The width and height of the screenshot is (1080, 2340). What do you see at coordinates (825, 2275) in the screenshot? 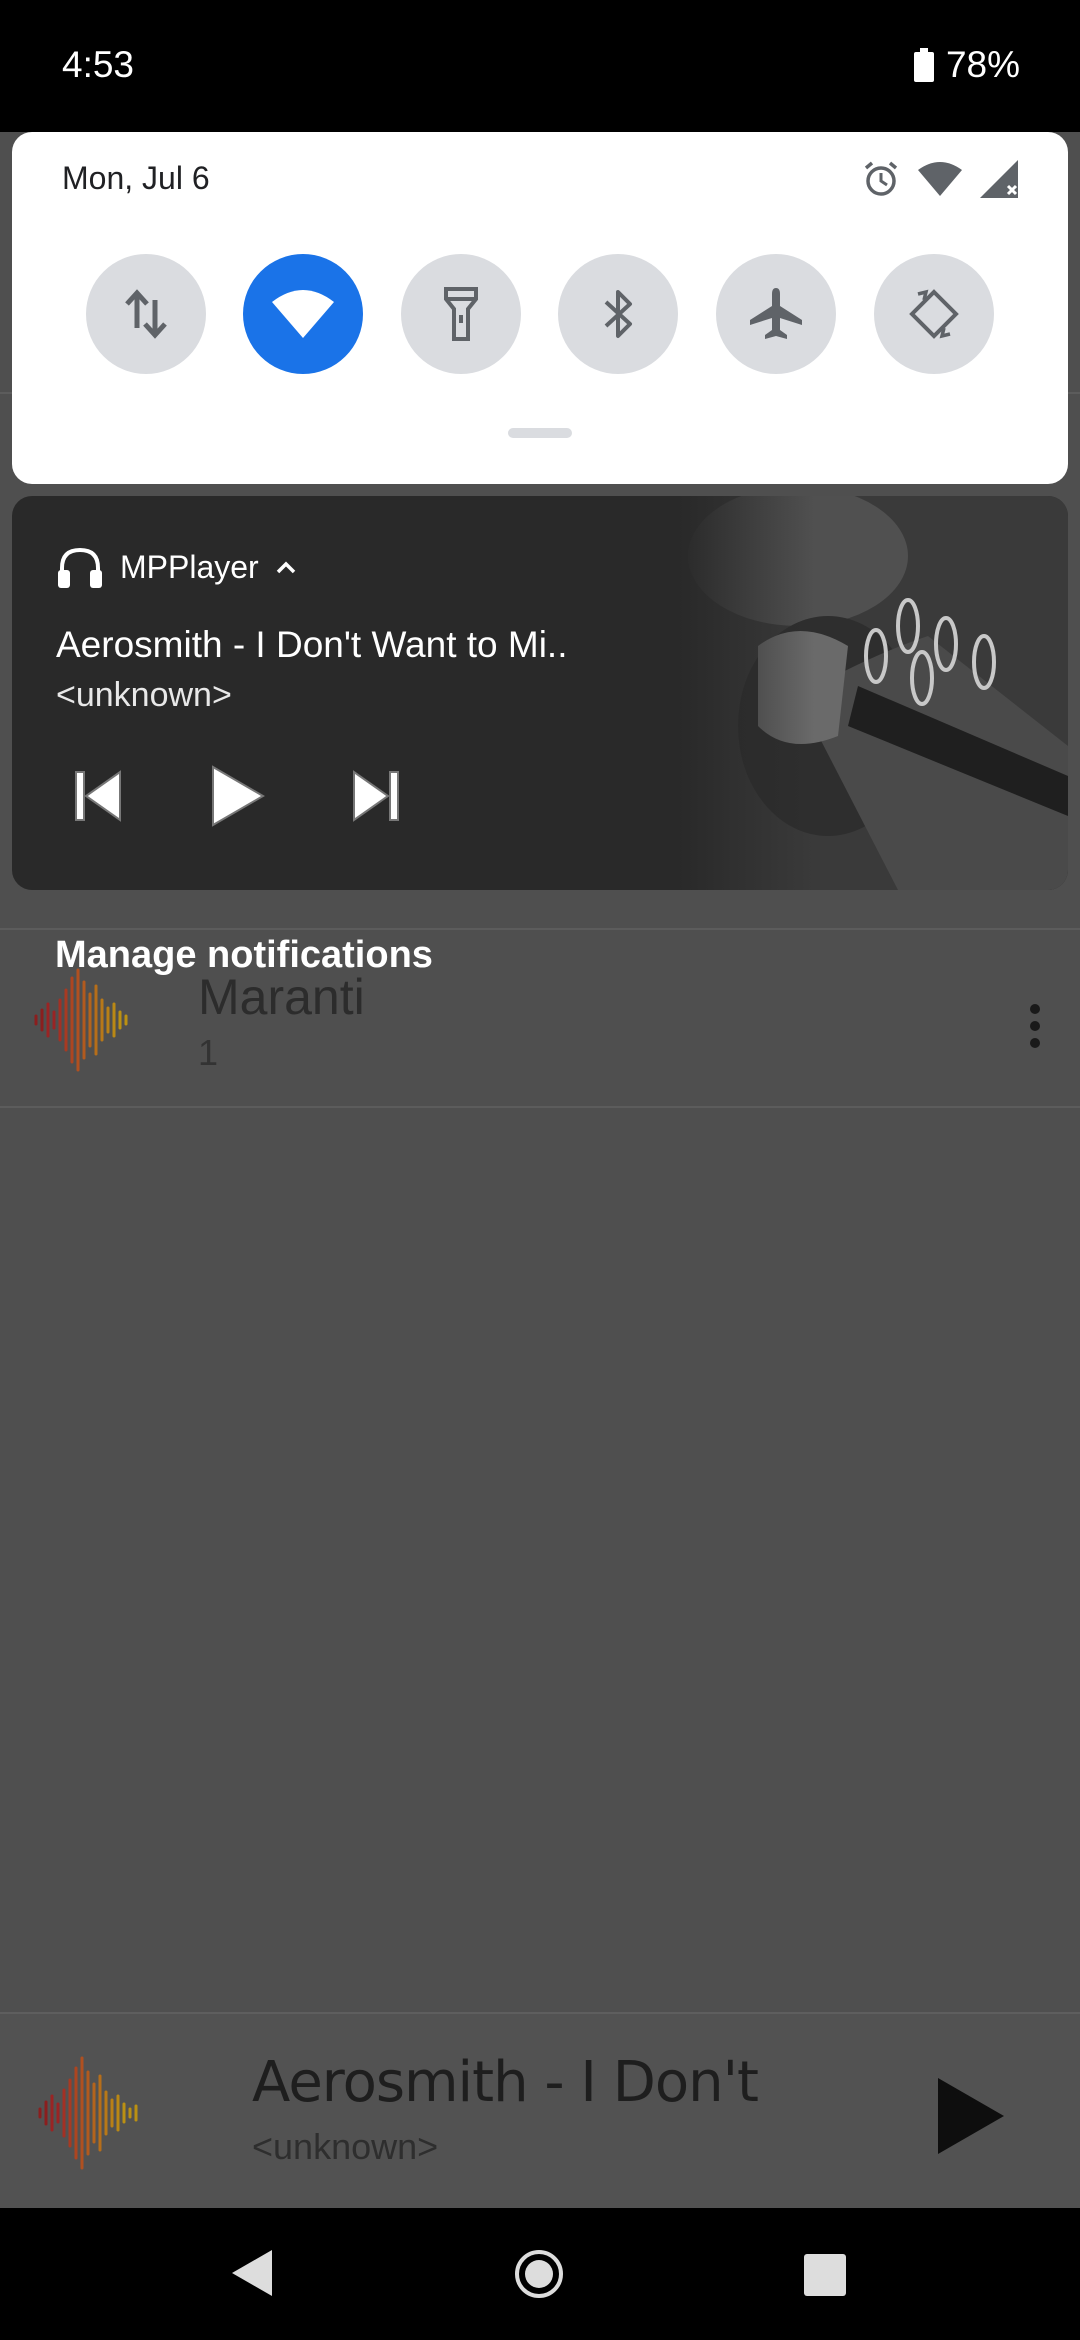
I see `recents-icon` at bounding box center [825, 2275].